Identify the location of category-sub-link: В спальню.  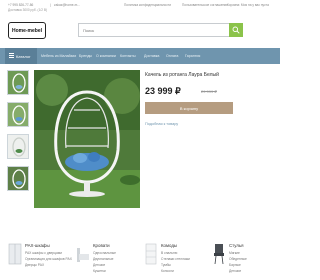
(169, 253).